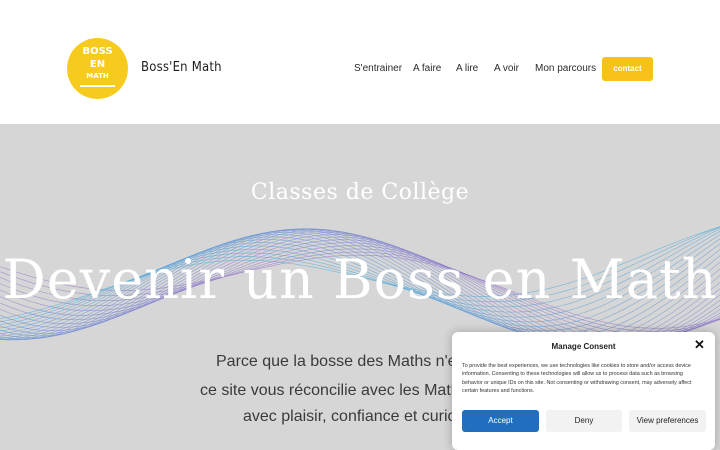 The height and width of the screenshot is (450, 720). What do you see at coordinates (97, 86) in the screenshot?
I see `logo-underline` at bounding box center [97, 86].